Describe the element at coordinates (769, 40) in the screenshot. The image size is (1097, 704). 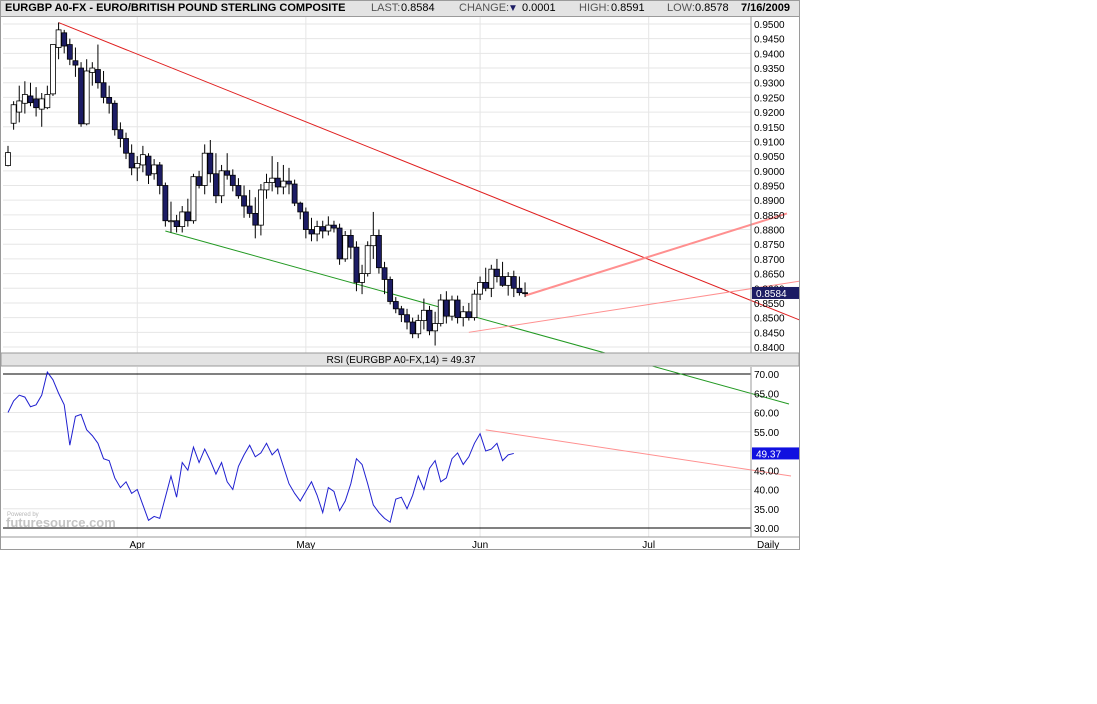
I see `price-tick-label: 0.9450` at that location.